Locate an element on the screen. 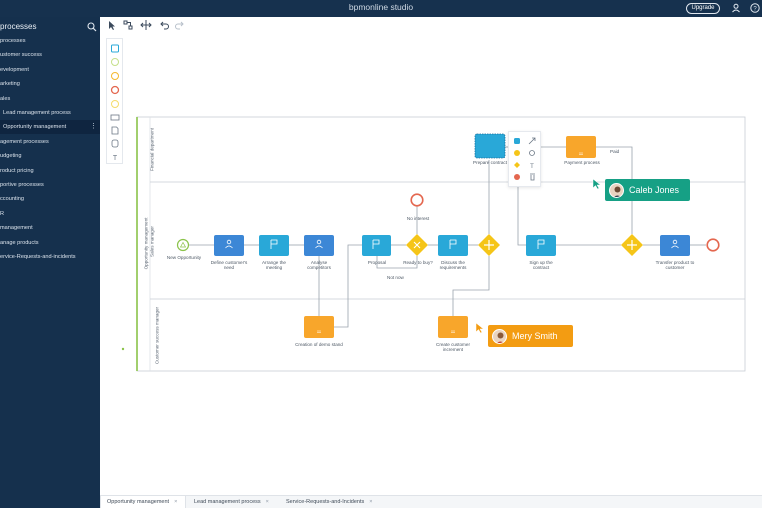 The width and height of the screenshot is (762, 508). label-arrange-meeting: Arrange the meeting is located at coordinates (273, 265).